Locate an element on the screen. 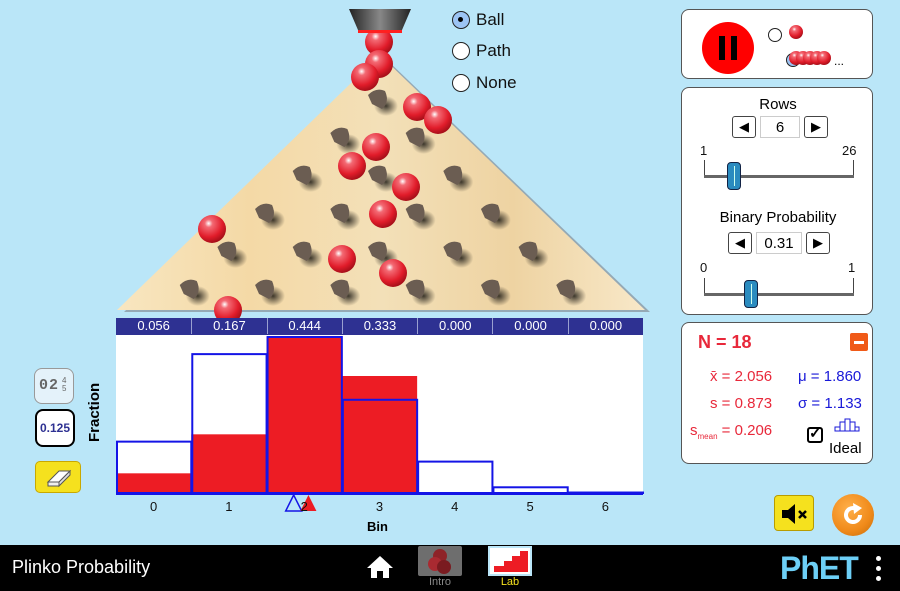  bin-tick-label: 2 is located at coordinates (304, 506).